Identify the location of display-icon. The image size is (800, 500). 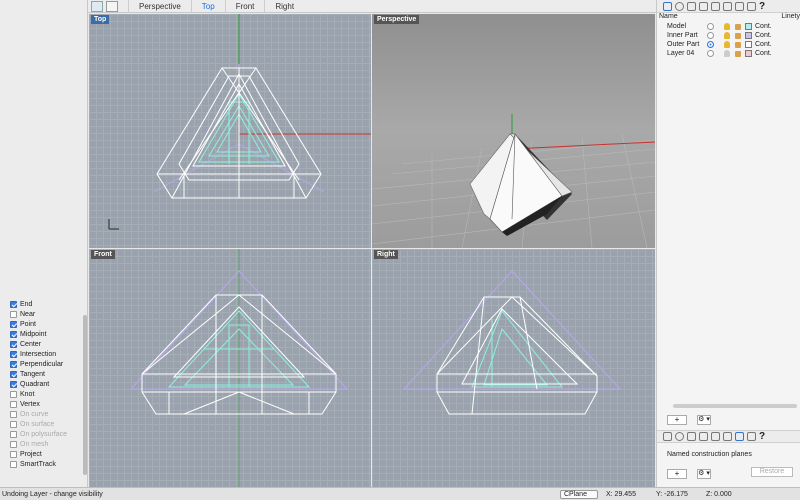
(739, 6).